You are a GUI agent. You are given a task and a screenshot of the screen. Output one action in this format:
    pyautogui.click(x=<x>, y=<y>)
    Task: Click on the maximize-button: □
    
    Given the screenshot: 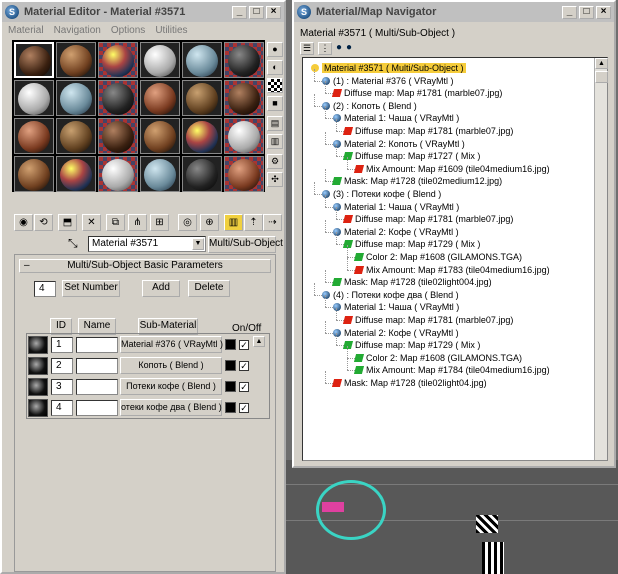 What is the action you would take?
    pyautogui.click(x=256, y=12)
    